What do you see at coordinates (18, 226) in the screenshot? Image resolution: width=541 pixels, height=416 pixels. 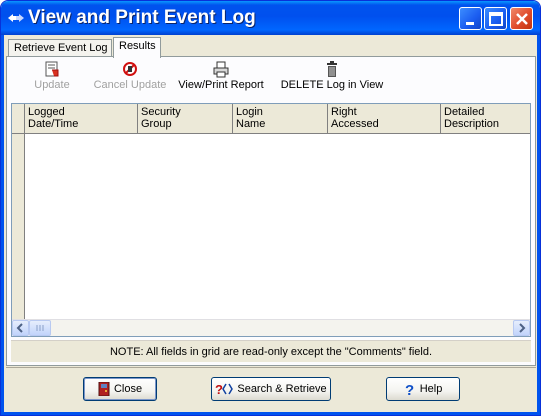 I see `row-indicator-column` at bounding box center [18, 226].